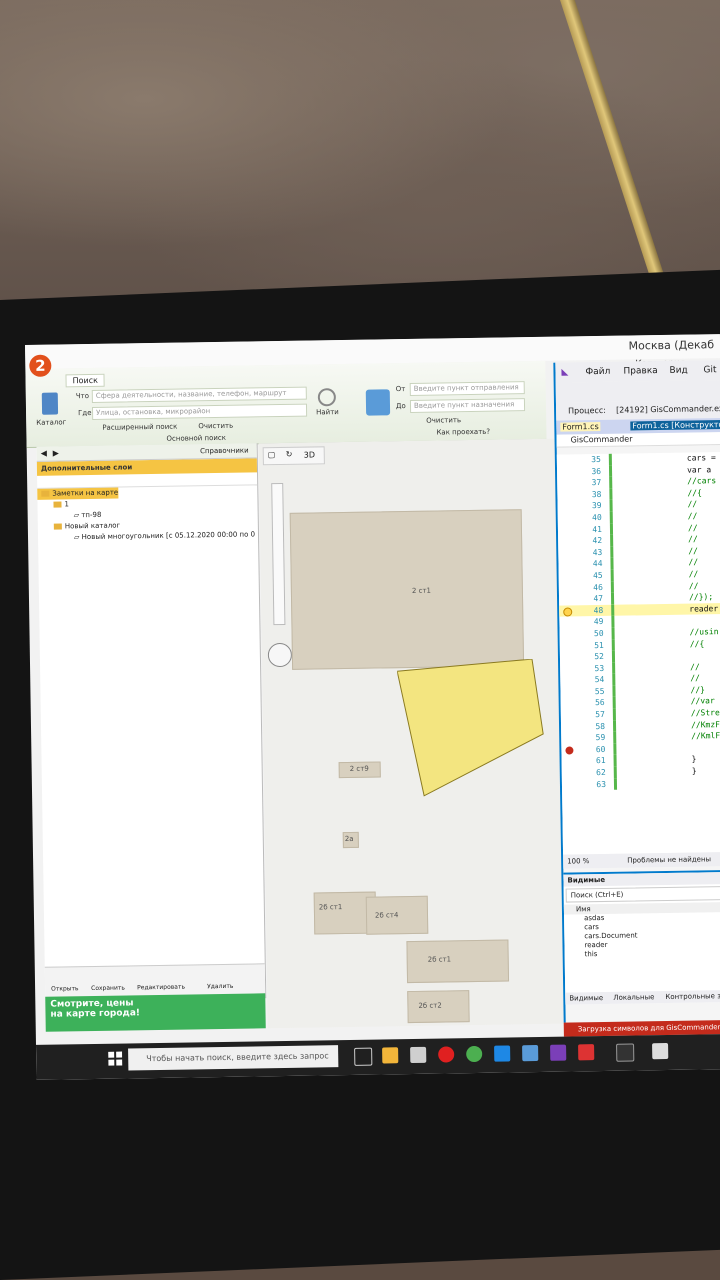  What do you see at coordinates (77, 537) in the screenshot?
I see `polygon-icon: ▱` at bounding box center [77, 537].